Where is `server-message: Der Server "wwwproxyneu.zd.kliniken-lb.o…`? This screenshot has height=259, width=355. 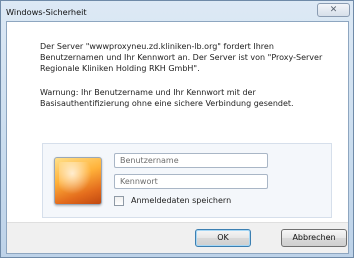
server-message: Der Server "wwwproxyneu.zd.kliniken-lb.o… is located at coordinates (181, 57).